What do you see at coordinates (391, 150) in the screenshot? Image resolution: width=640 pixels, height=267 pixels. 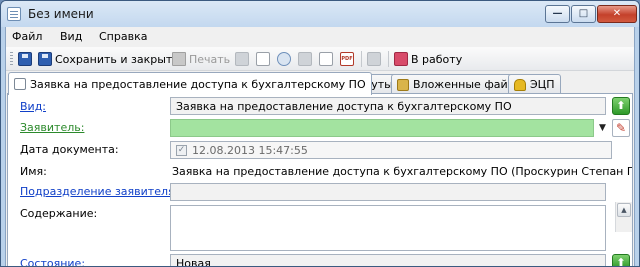 I see `doc-date-field: ✓ 12.08.2013 15:47:55` at bounding box center [391, 150].